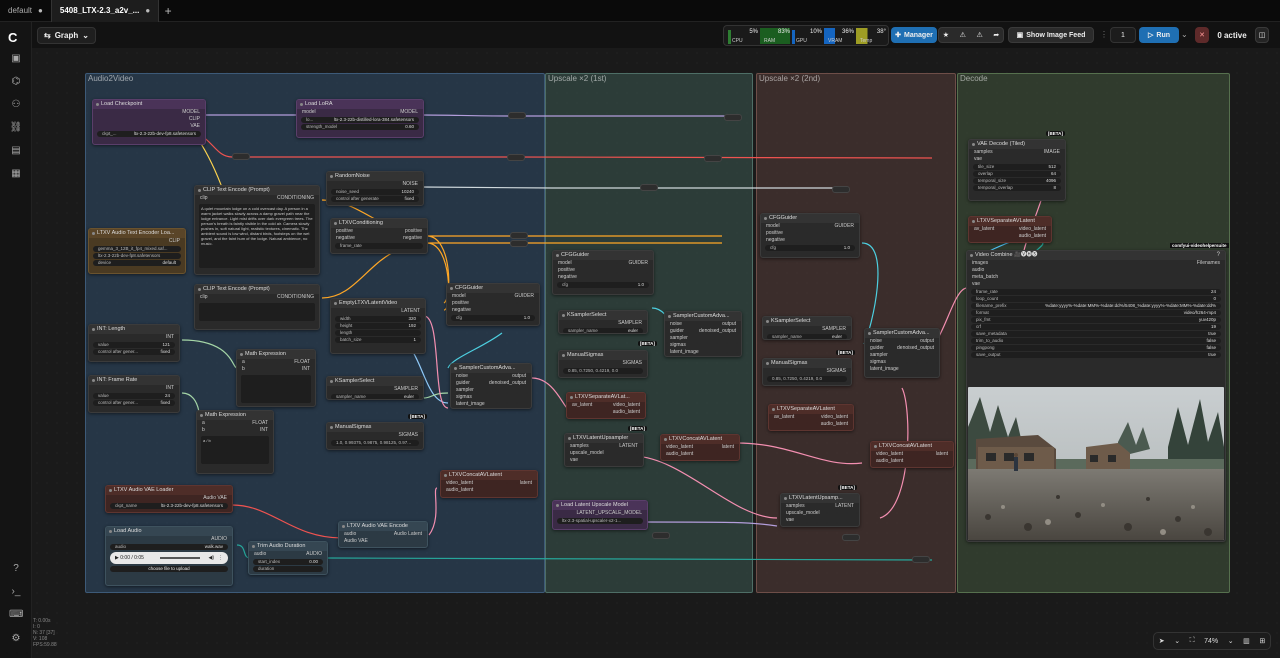 The height and width of the screenshot is (658, 1280). Describe the element at coordinates (137, 263) in the screenshot. I see `device-combo: device default` at that location.